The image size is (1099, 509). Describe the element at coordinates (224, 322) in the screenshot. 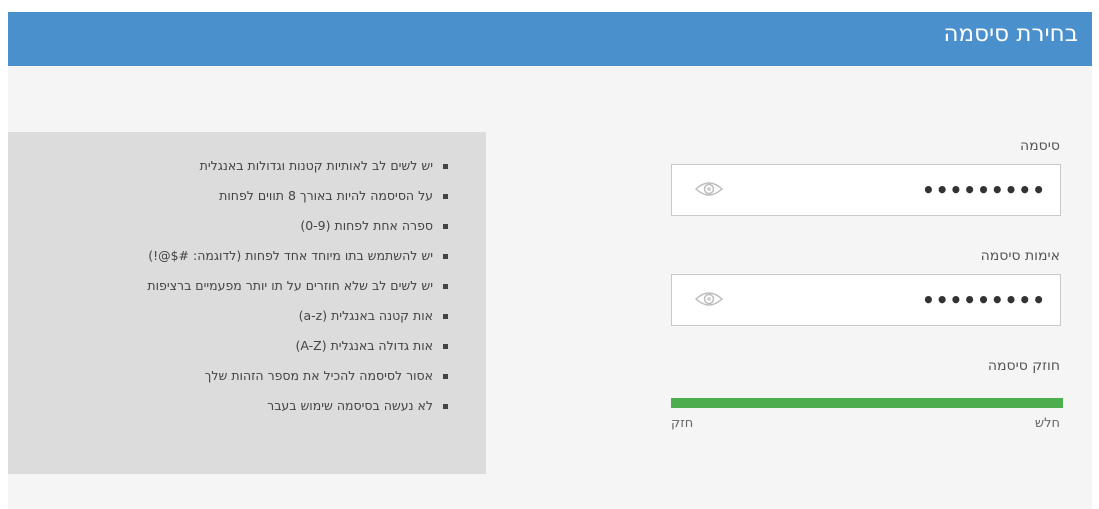

I see `list-item: אות קטנה באנגלית (a-z)` at that location.